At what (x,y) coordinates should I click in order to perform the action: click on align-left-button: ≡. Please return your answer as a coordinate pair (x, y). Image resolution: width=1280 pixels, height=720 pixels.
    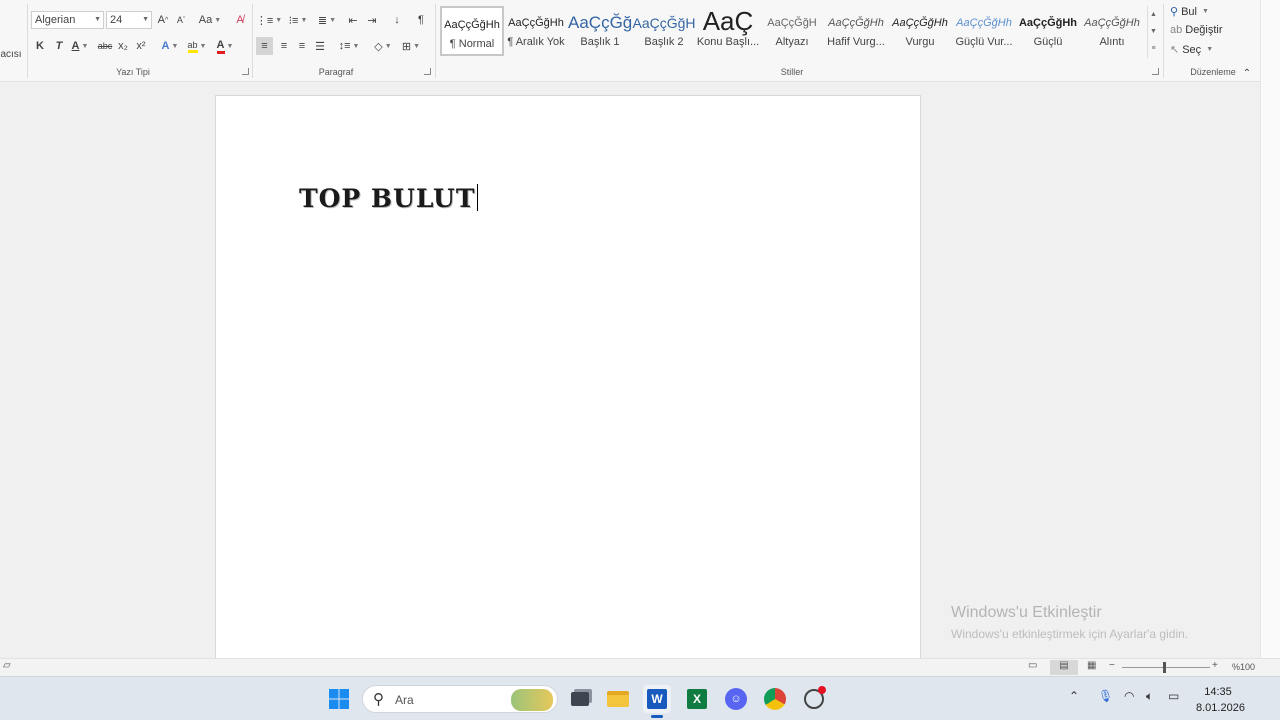
    Looking at the image, I should click on (264, 46).